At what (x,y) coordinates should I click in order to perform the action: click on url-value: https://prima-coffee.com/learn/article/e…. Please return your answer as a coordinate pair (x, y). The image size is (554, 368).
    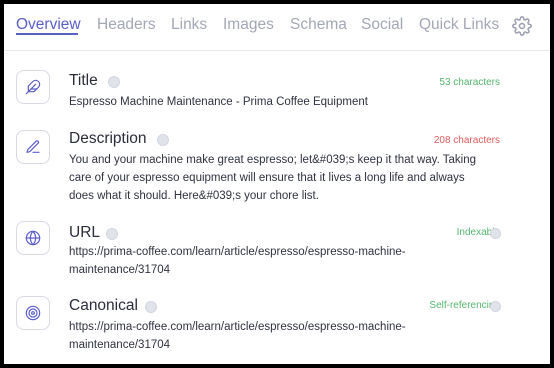
    Looking at the image, I should click on (253, 261).